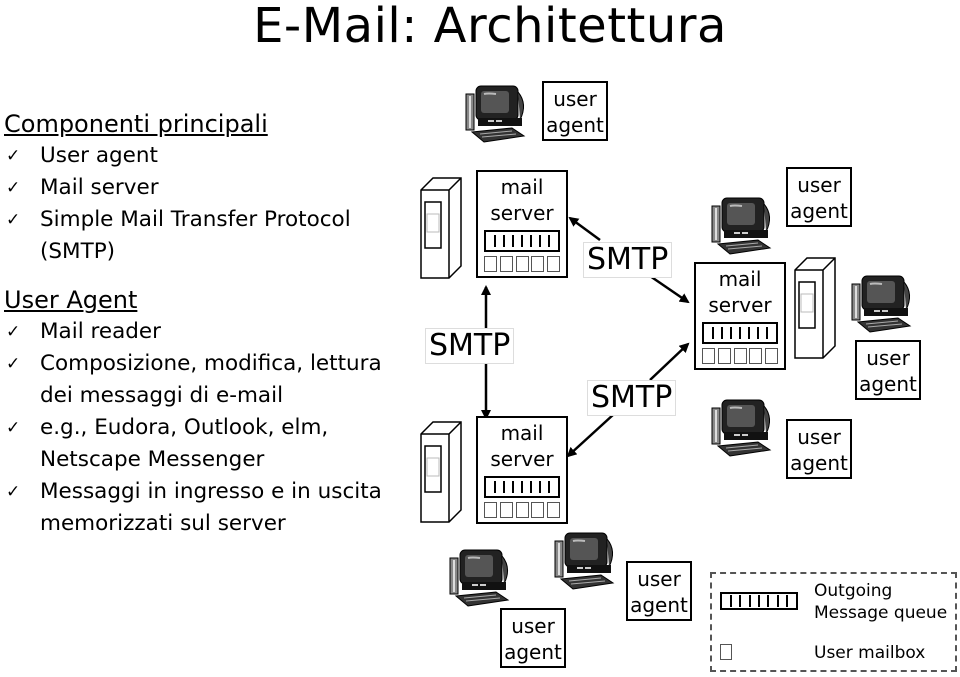  Describe the element at coordinates (726, 652) in the screenshot. I see `mailbox-icon` at that location.